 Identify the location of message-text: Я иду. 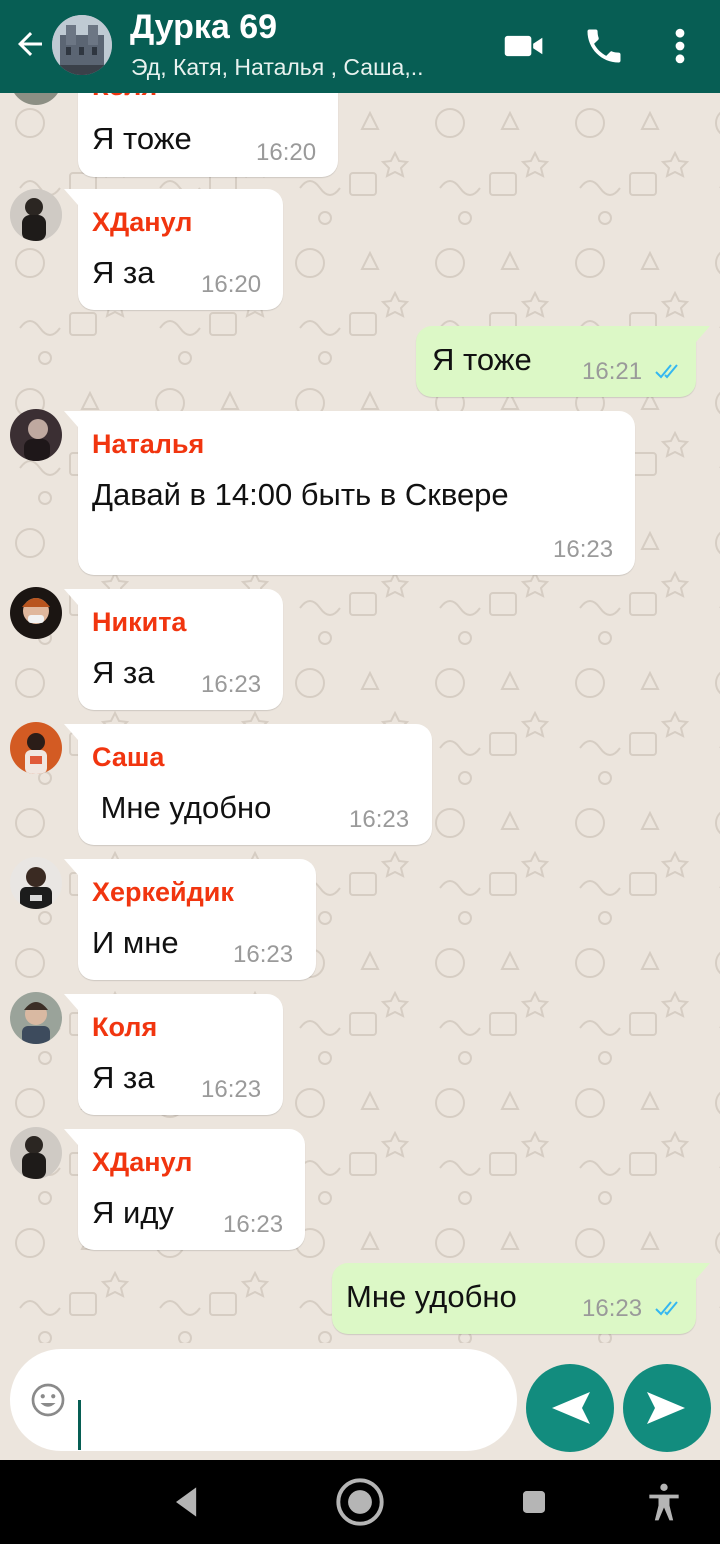
(133, 1212).